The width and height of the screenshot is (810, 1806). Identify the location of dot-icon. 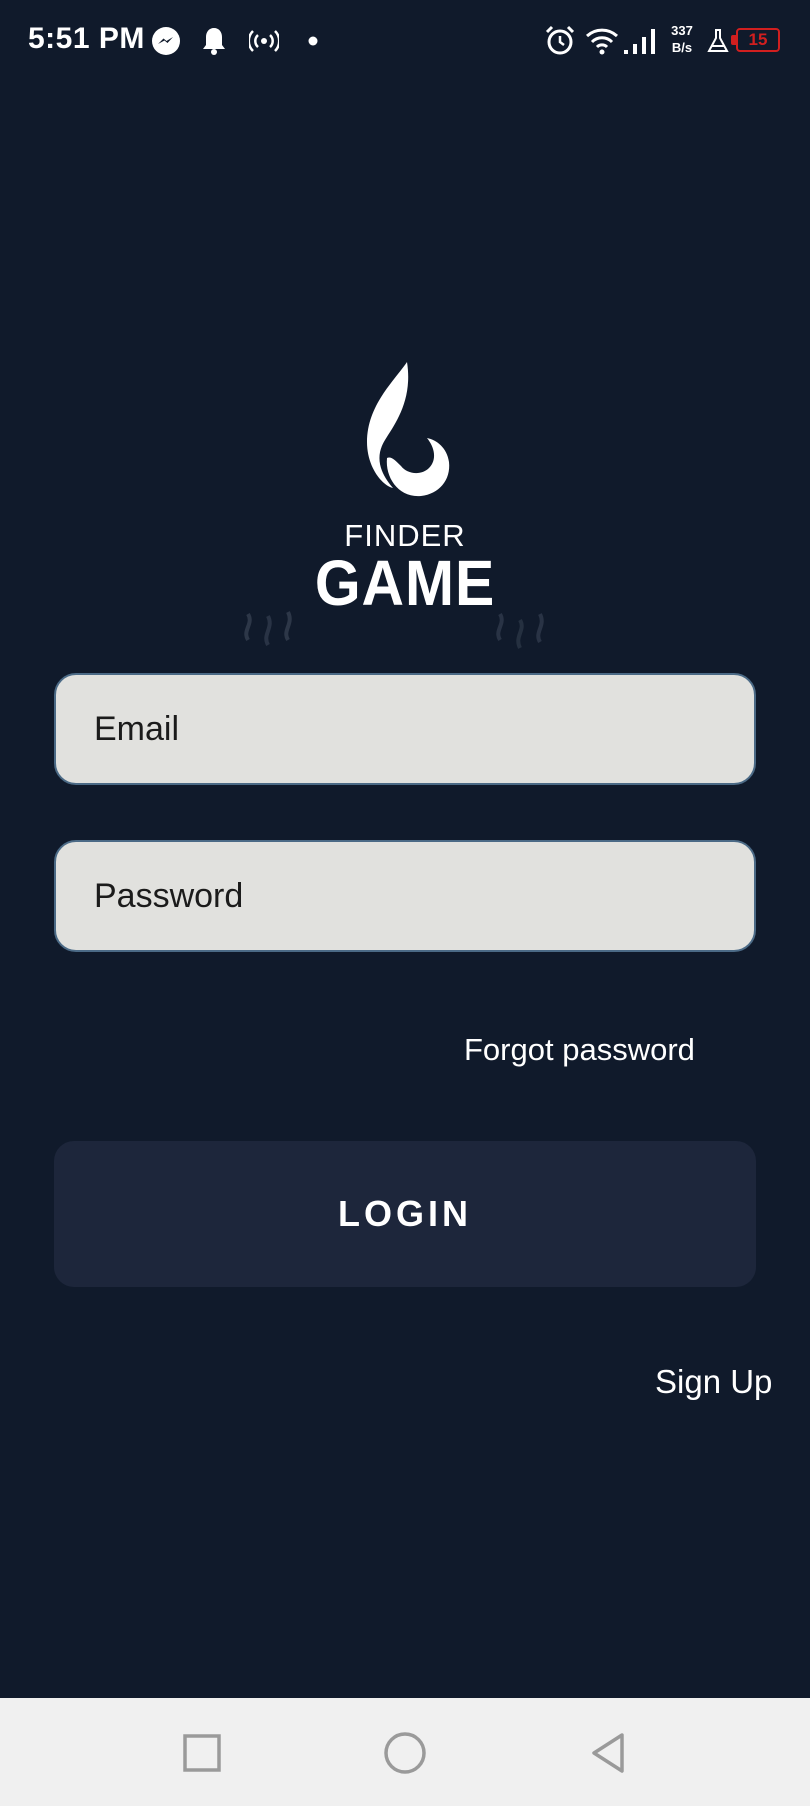
(313, 41).